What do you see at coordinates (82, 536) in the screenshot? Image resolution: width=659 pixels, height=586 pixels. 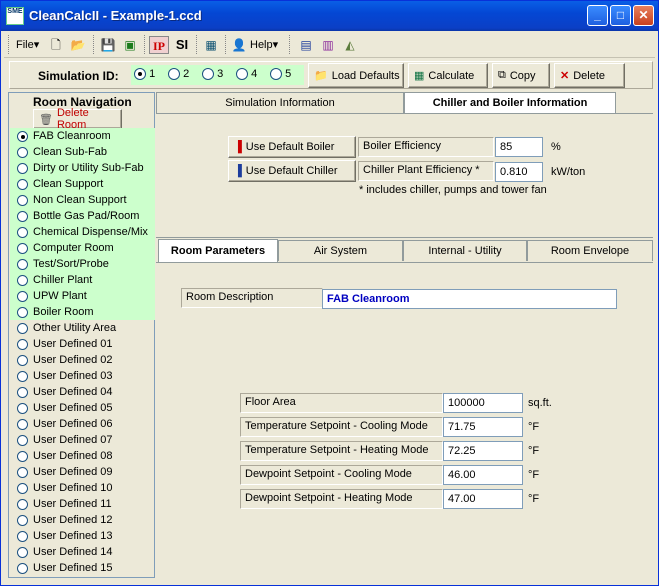 I see `room-nav-item: User Defined 13` at bounding box center [82, 536].